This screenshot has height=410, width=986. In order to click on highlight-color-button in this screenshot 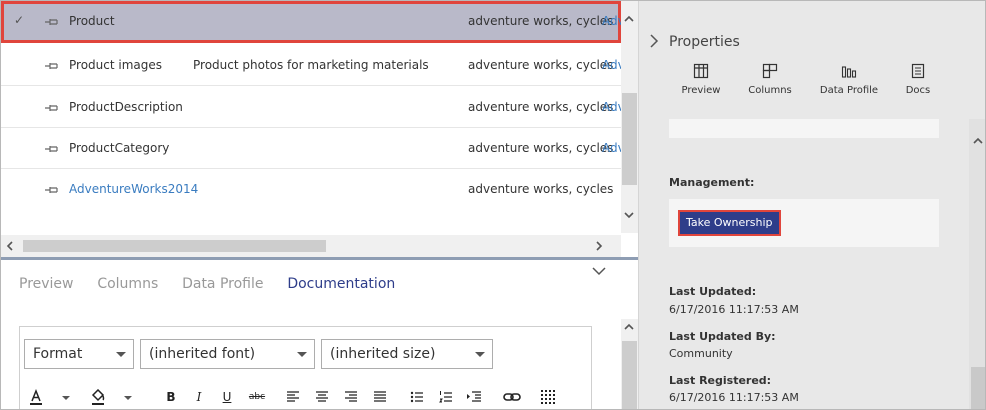, I will do `click(114, 396)`.